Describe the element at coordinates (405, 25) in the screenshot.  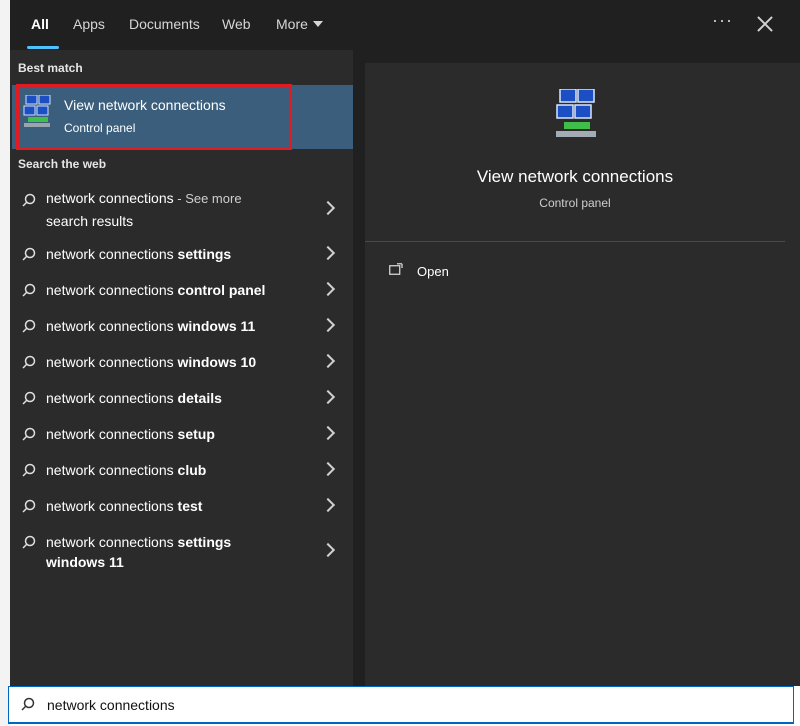
I see `filter-bar: All Apps Documents Web More ···` at that location.